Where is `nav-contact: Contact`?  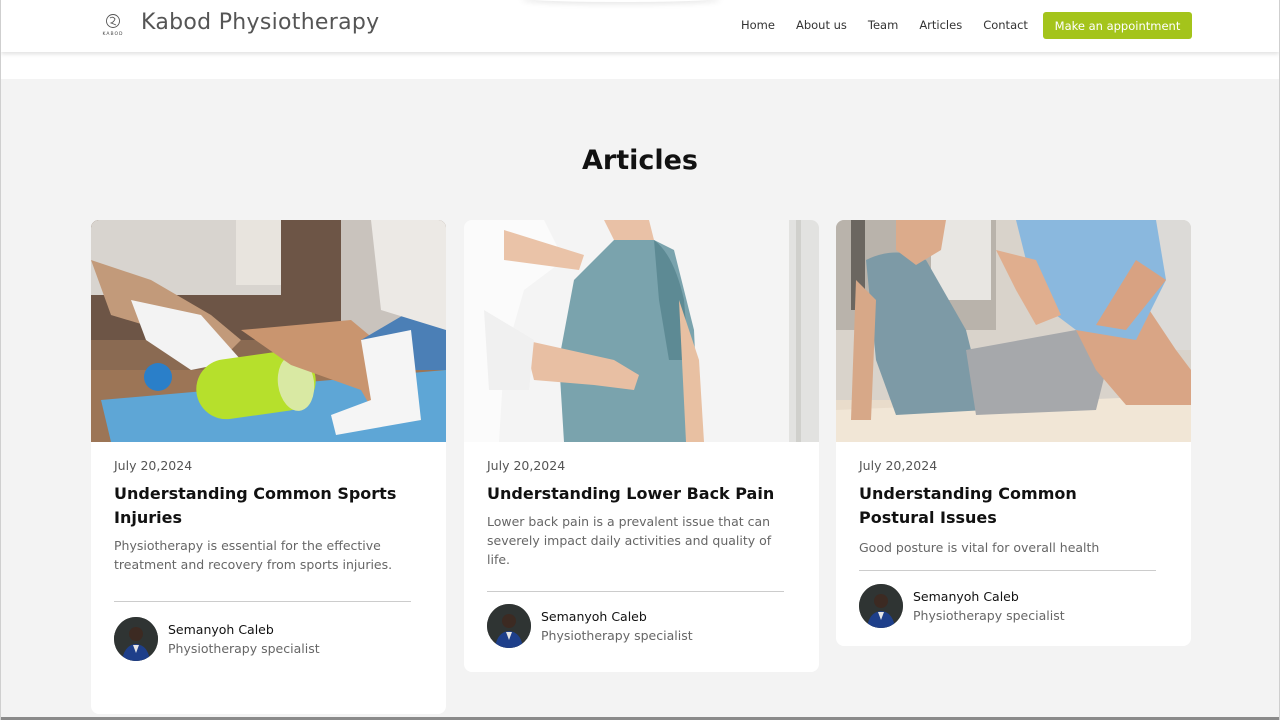 nav-contact: Contact is located at coordinates (1005, 25).